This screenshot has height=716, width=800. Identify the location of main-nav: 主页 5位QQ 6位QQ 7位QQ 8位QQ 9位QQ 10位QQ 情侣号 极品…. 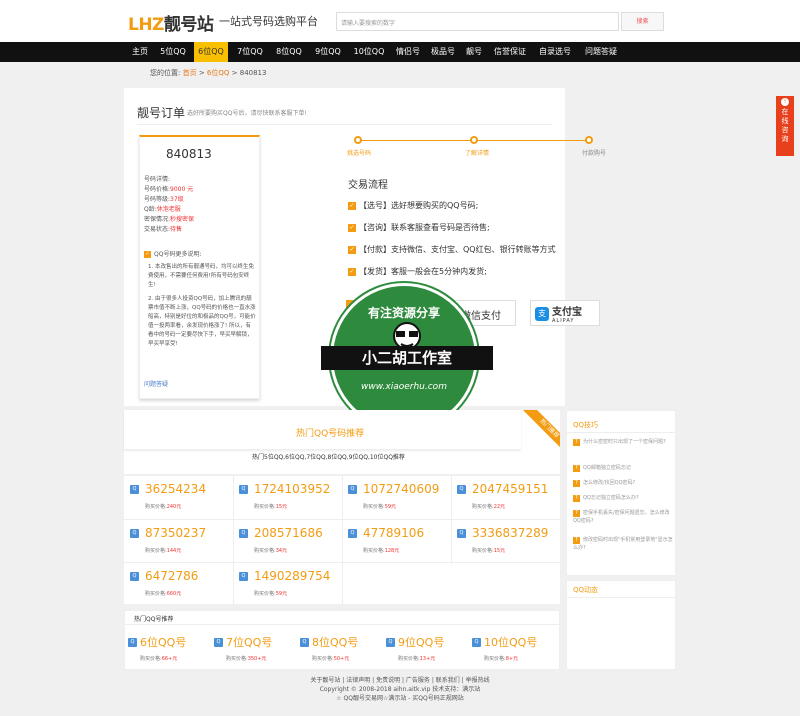
(400, 52).